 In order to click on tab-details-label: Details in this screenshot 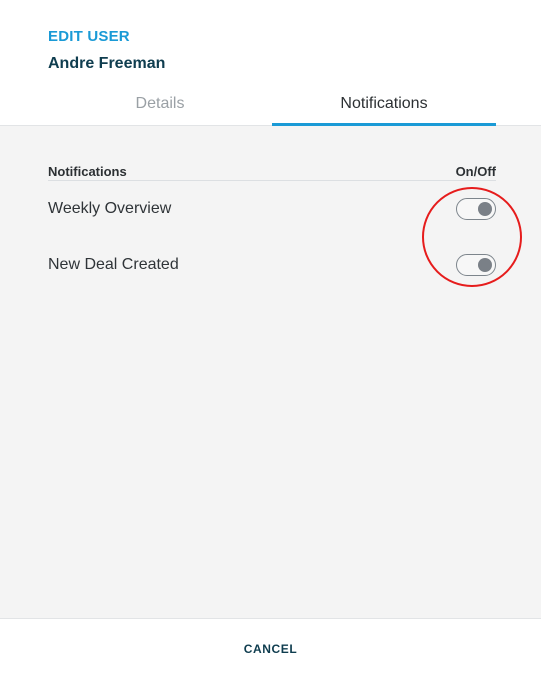, I will do `click(160, 103)`.